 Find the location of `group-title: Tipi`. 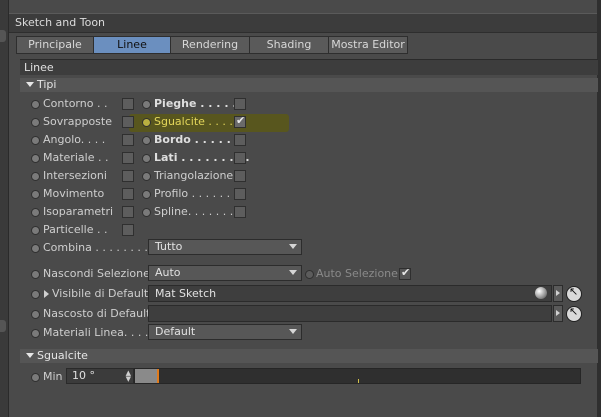

group-title: Tipi is located at coordinates (47, 84).